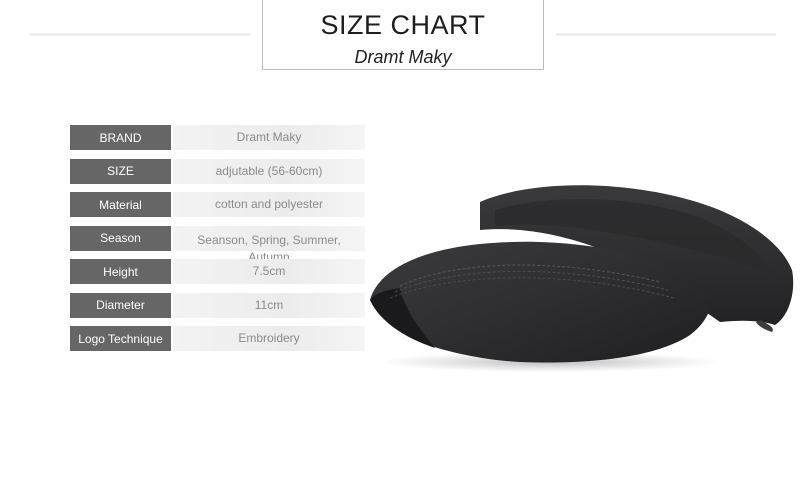 The height and width of the screenshot is (492, 800). Describe the element at coordinates (120, 137) in the screenshot. I see `spec-label: BRAND` at that location.